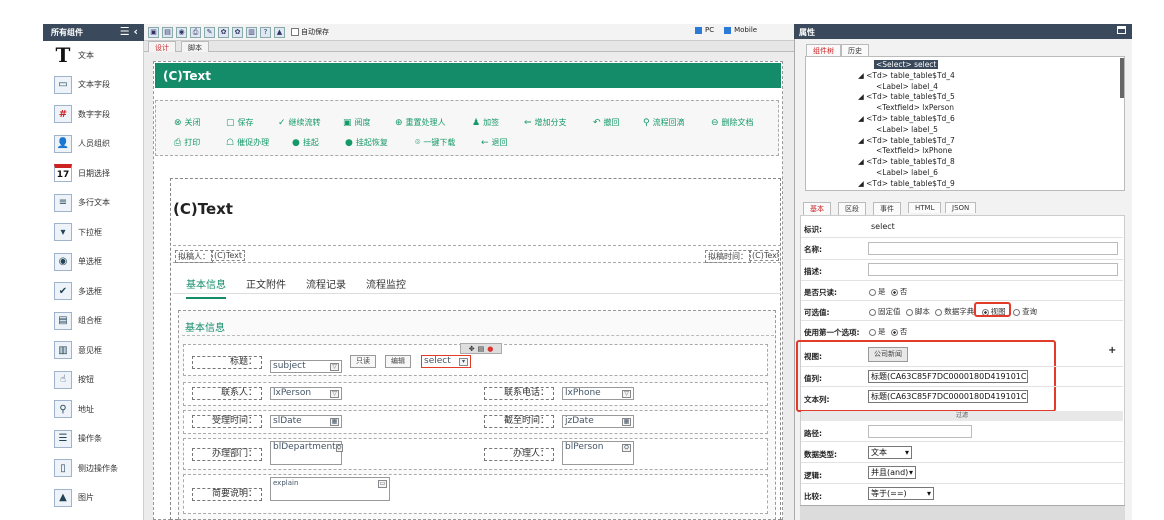 The width and height of the screenshot is (1164, 520). I want to click on tab-flow-monitor: 流程监控, so click(386, 283).